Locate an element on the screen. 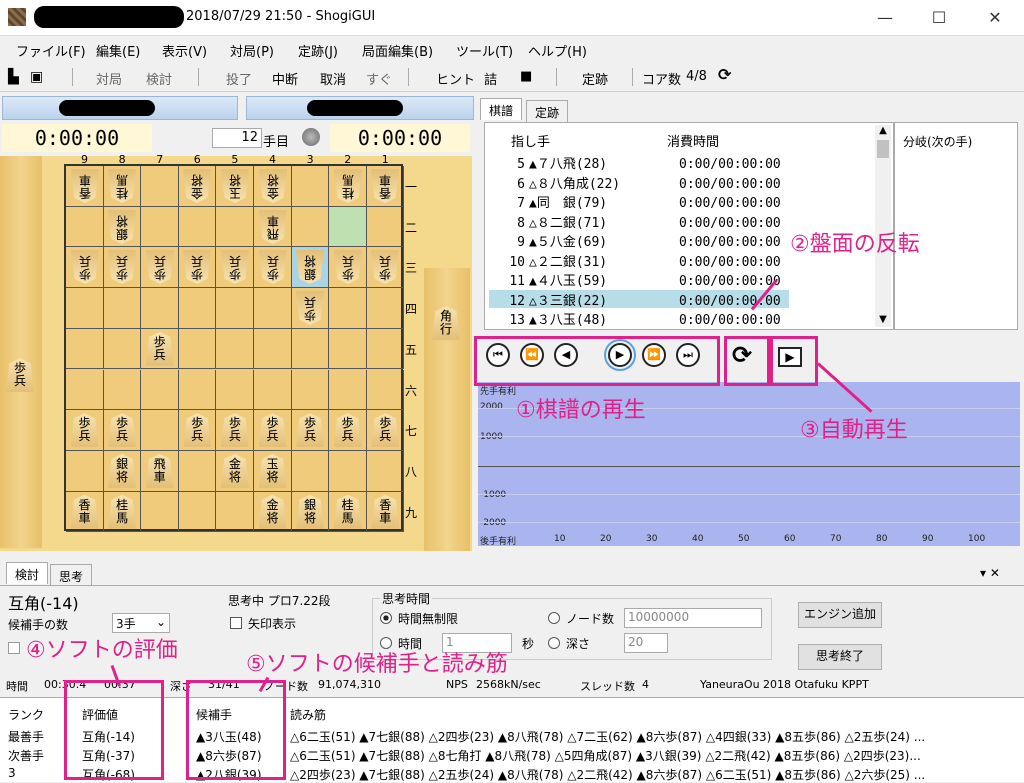 Image resolution: width=1024 pixels, height=783 pixels. kifu-row: 11 ▲４八玉(59) 0:00/00:00:00 is located at coordinates (639, 279).